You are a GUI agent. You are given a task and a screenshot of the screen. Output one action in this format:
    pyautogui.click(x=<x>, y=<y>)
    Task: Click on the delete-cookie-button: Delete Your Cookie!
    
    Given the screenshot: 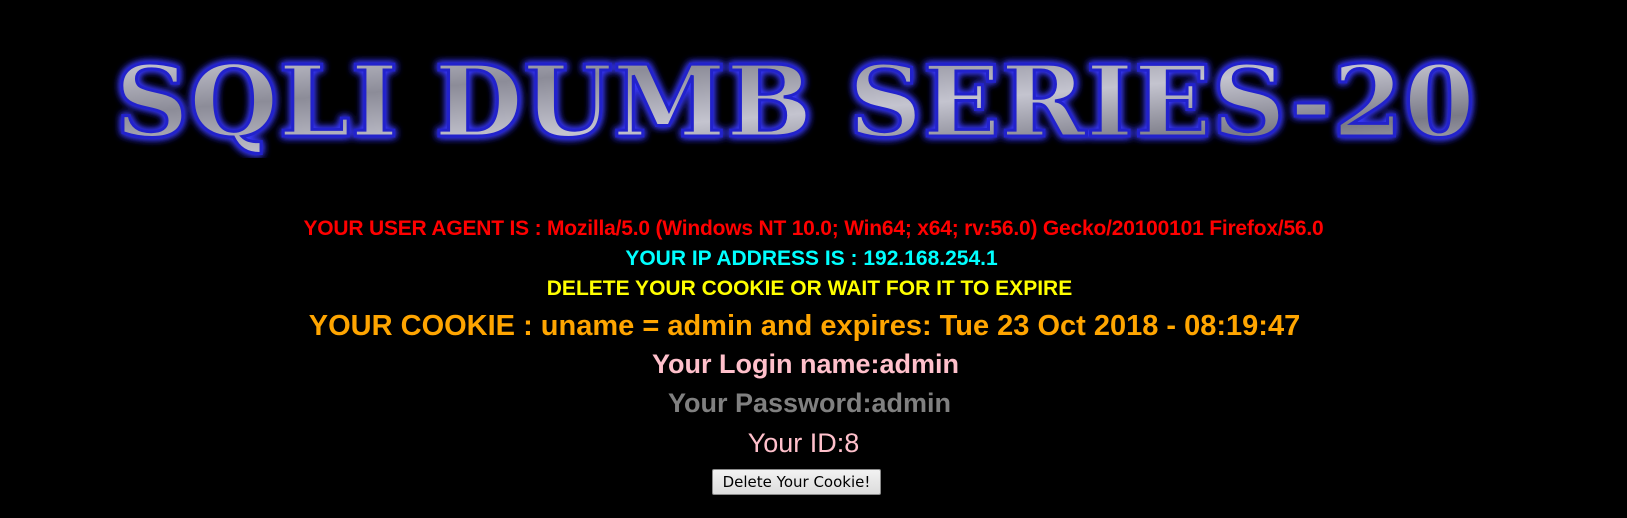 What is the action you would take?
    pyautogui.click(x=796, y=482)
    